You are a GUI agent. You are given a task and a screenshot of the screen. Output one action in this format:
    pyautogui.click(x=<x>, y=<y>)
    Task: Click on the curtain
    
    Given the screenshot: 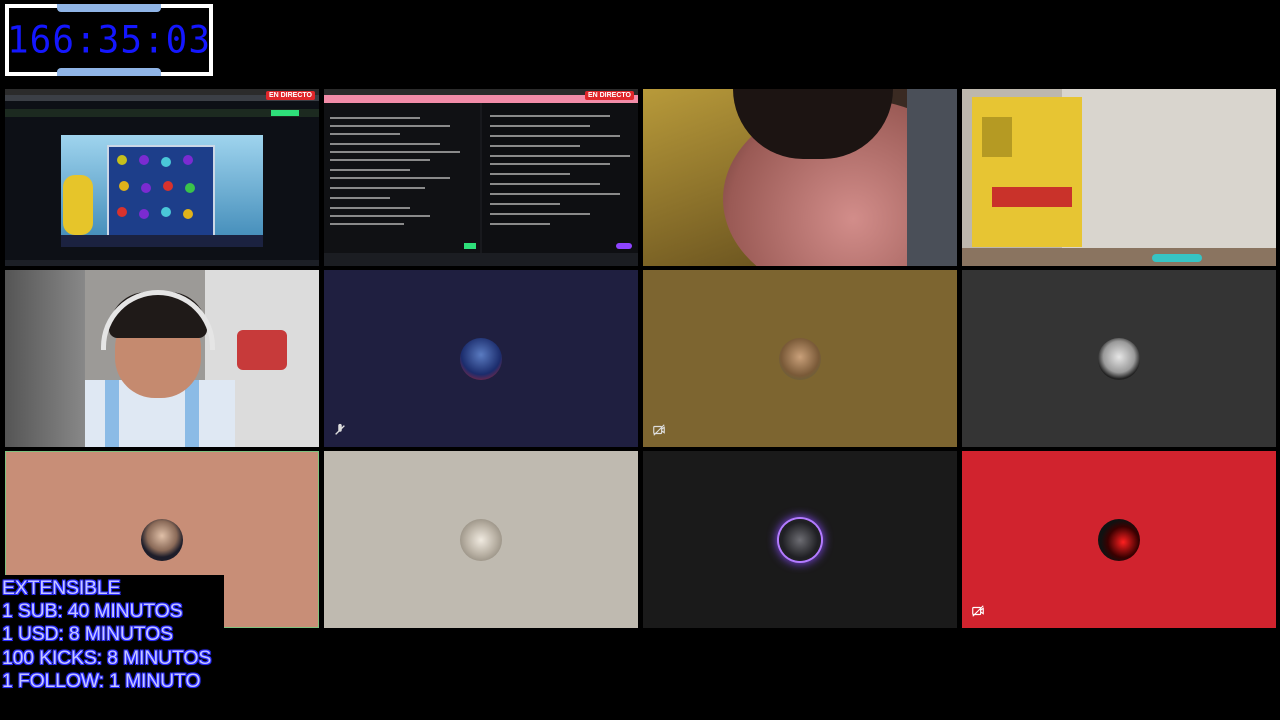 What is the action you would take?
    pyautogui.click(x=45, y=358)
    